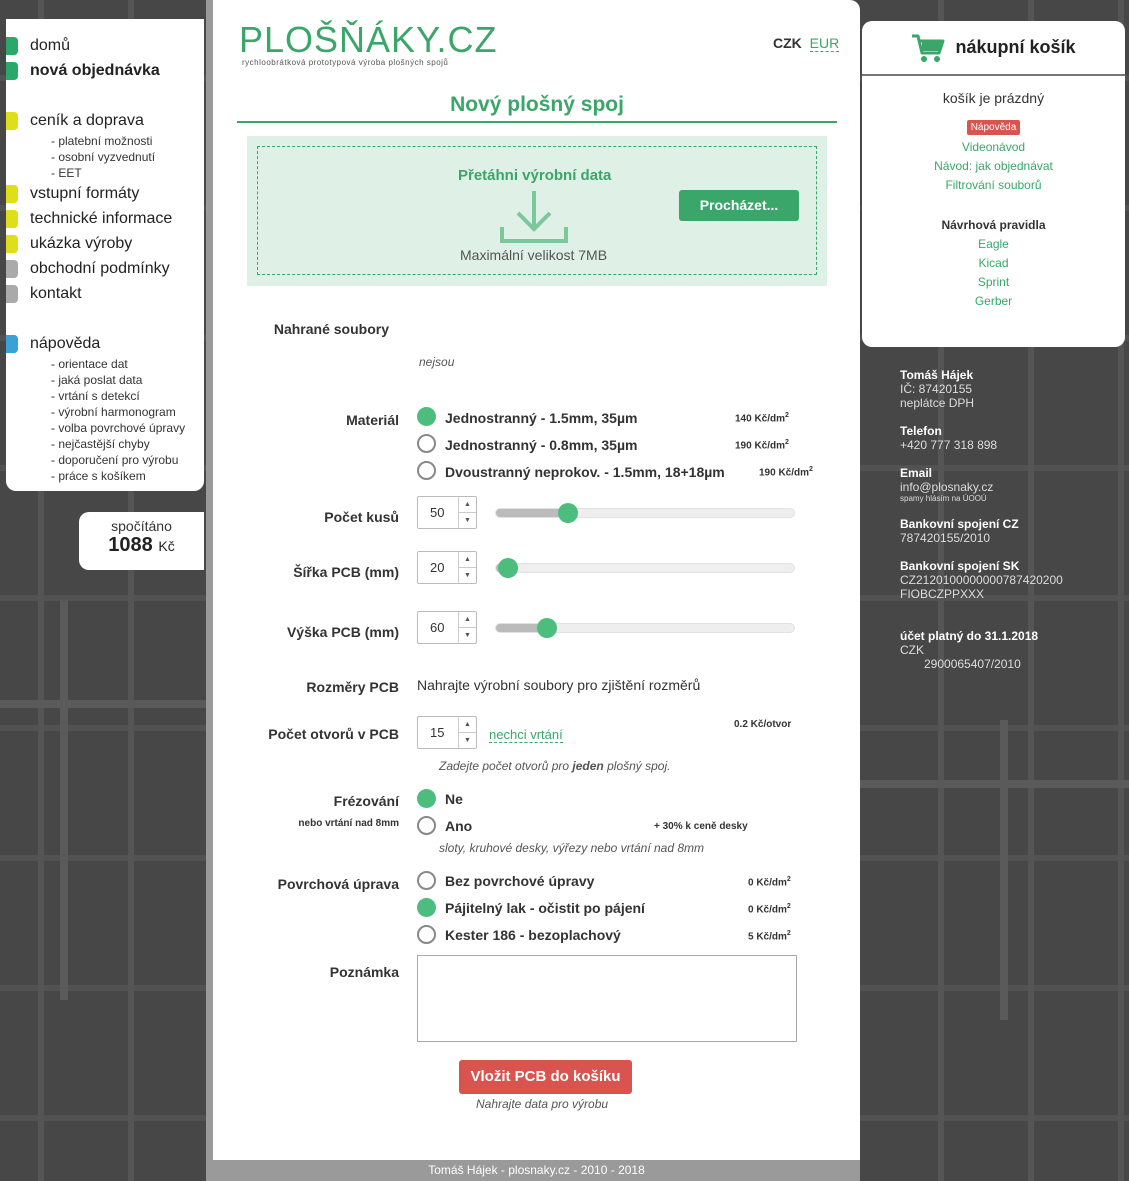 The width and height of the screenshot is (1129, 1181). Describe the element at coordinates (542, 1104) in the screenshot. I see `submit-hint: Nahrajte data pro výrobu` at that location.